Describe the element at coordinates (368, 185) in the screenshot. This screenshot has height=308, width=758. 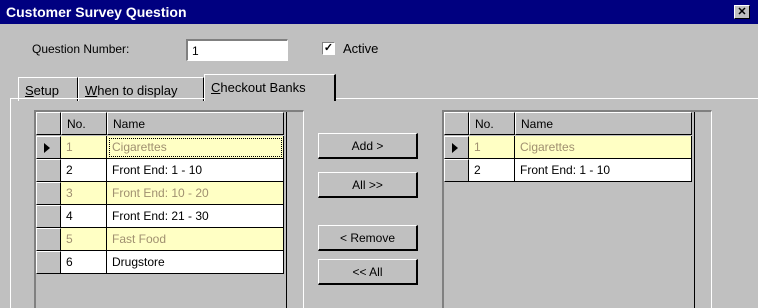
I see `add-all-button: All >>` at that location.